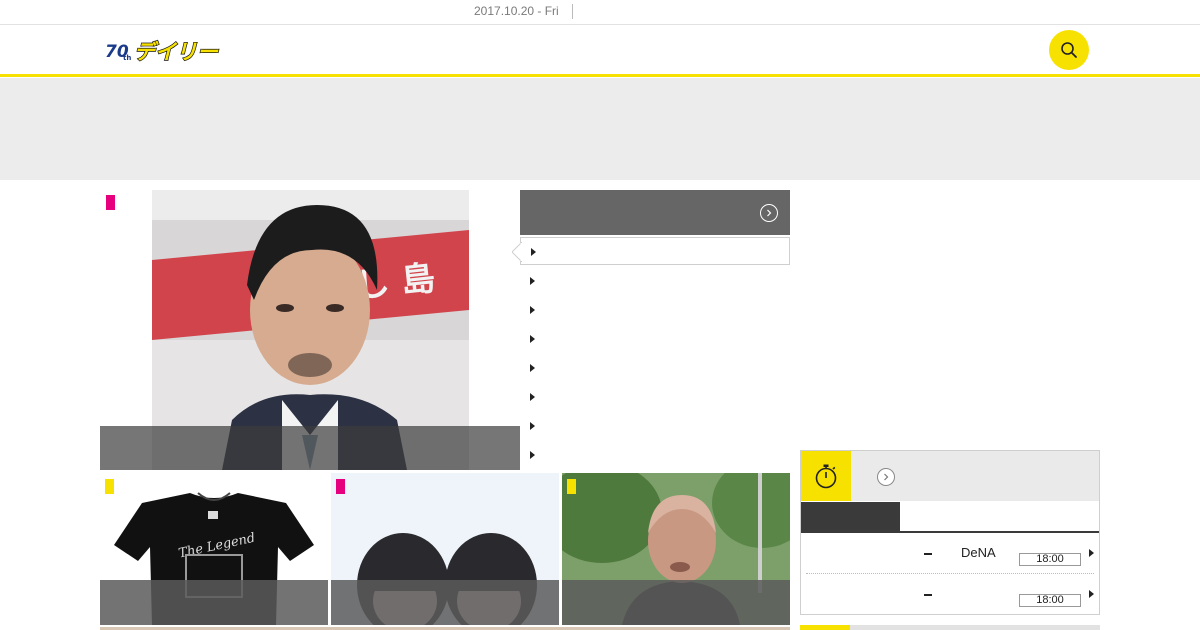  What do you see at coordinates (950, 554) in the screenshot?
I see `game-row: DeNA 18:00` at bounding box center [950, 554].